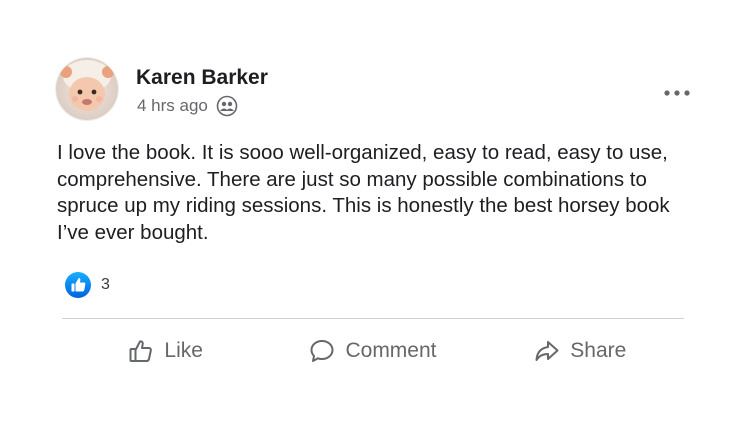  I want to click on more-options-button, so click(677, 93).